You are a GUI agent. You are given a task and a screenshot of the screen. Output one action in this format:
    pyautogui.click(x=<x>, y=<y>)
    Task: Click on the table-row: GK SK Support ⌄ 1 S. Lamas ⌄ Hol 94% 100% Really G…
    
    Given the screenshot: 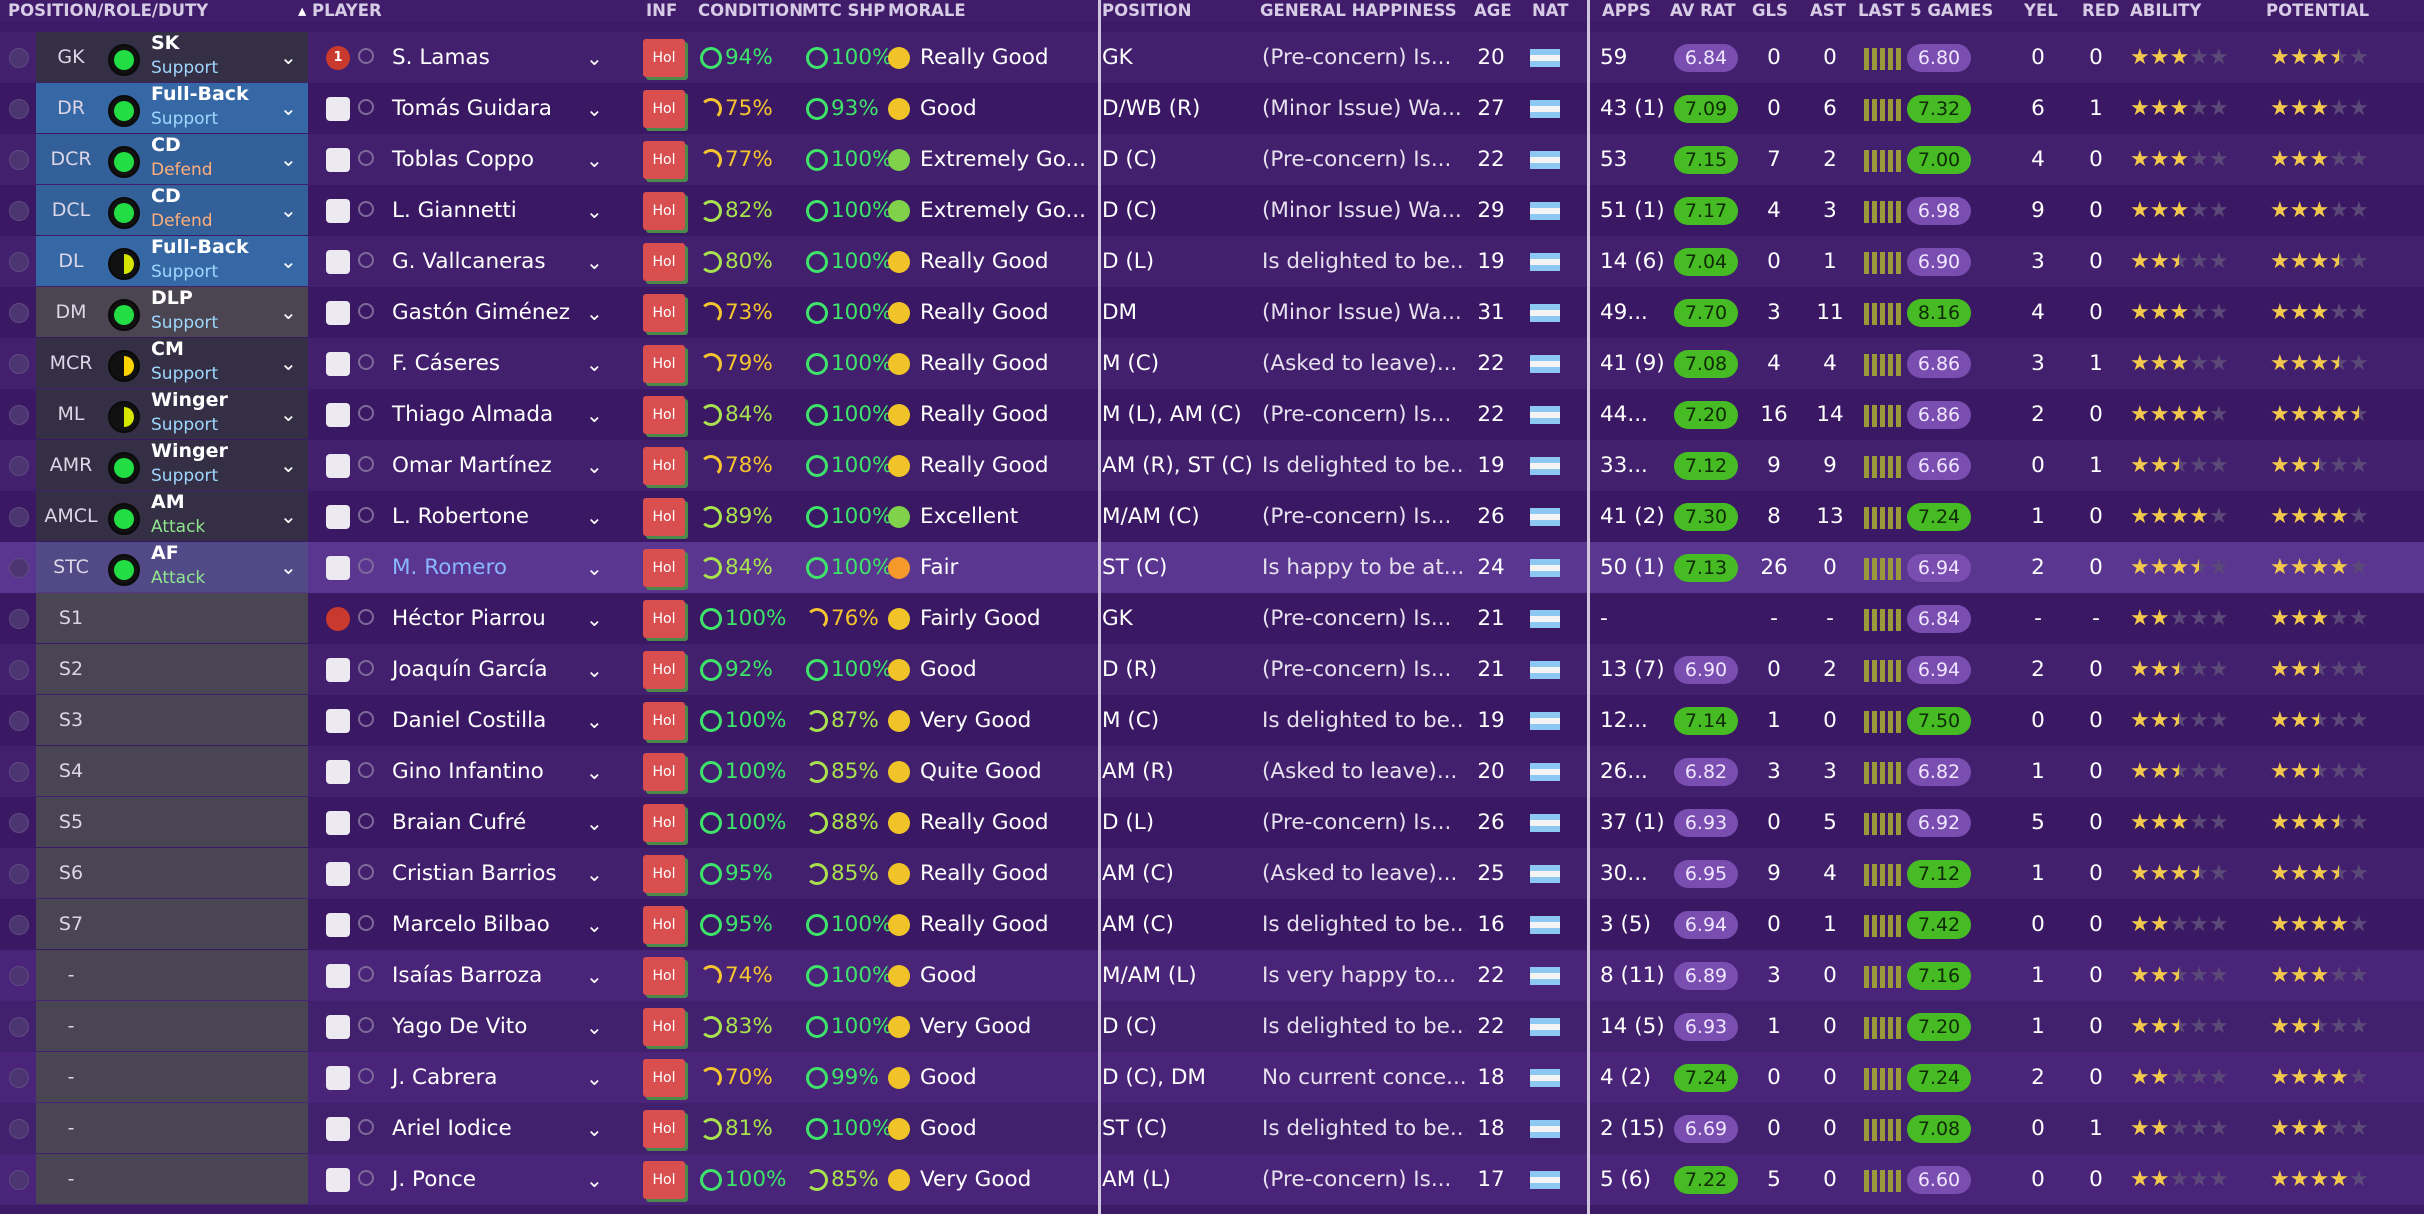 What is the action you would take?
    pyautogui.click(x=1212, y=57)
    